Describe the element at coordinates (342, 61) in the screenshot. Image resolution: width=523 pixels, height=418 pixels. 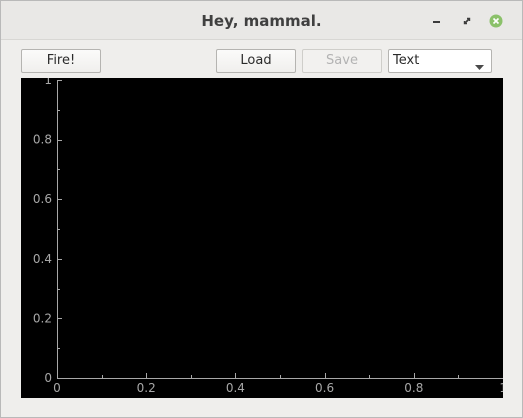
I see `save-button: Save` at that location.